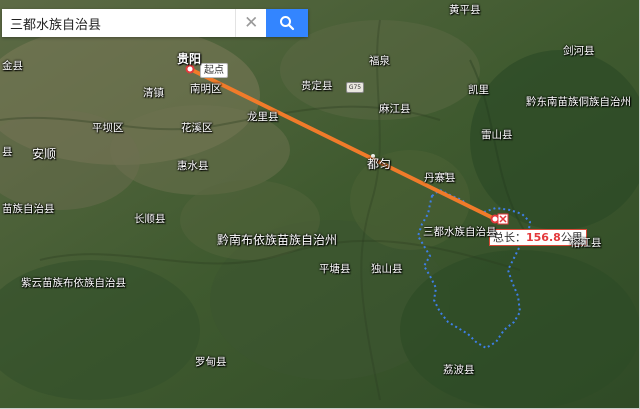 The width and height of the screenshot is (640, 409). What do you see at coordinates (277, 240) in the screenshot?
I see `place-label: 黔南布依族苗族自治州` at bounding box center [277, 240].